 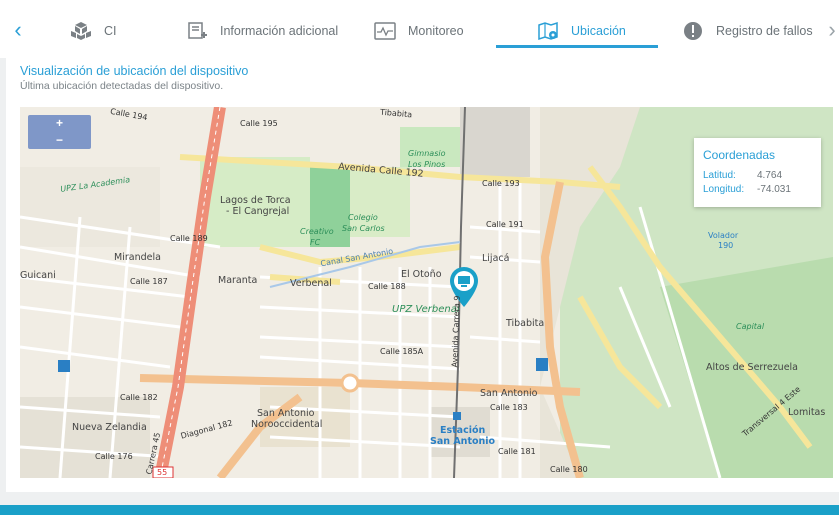 I want to click on map-label: FC, so click(x=315, y=242).